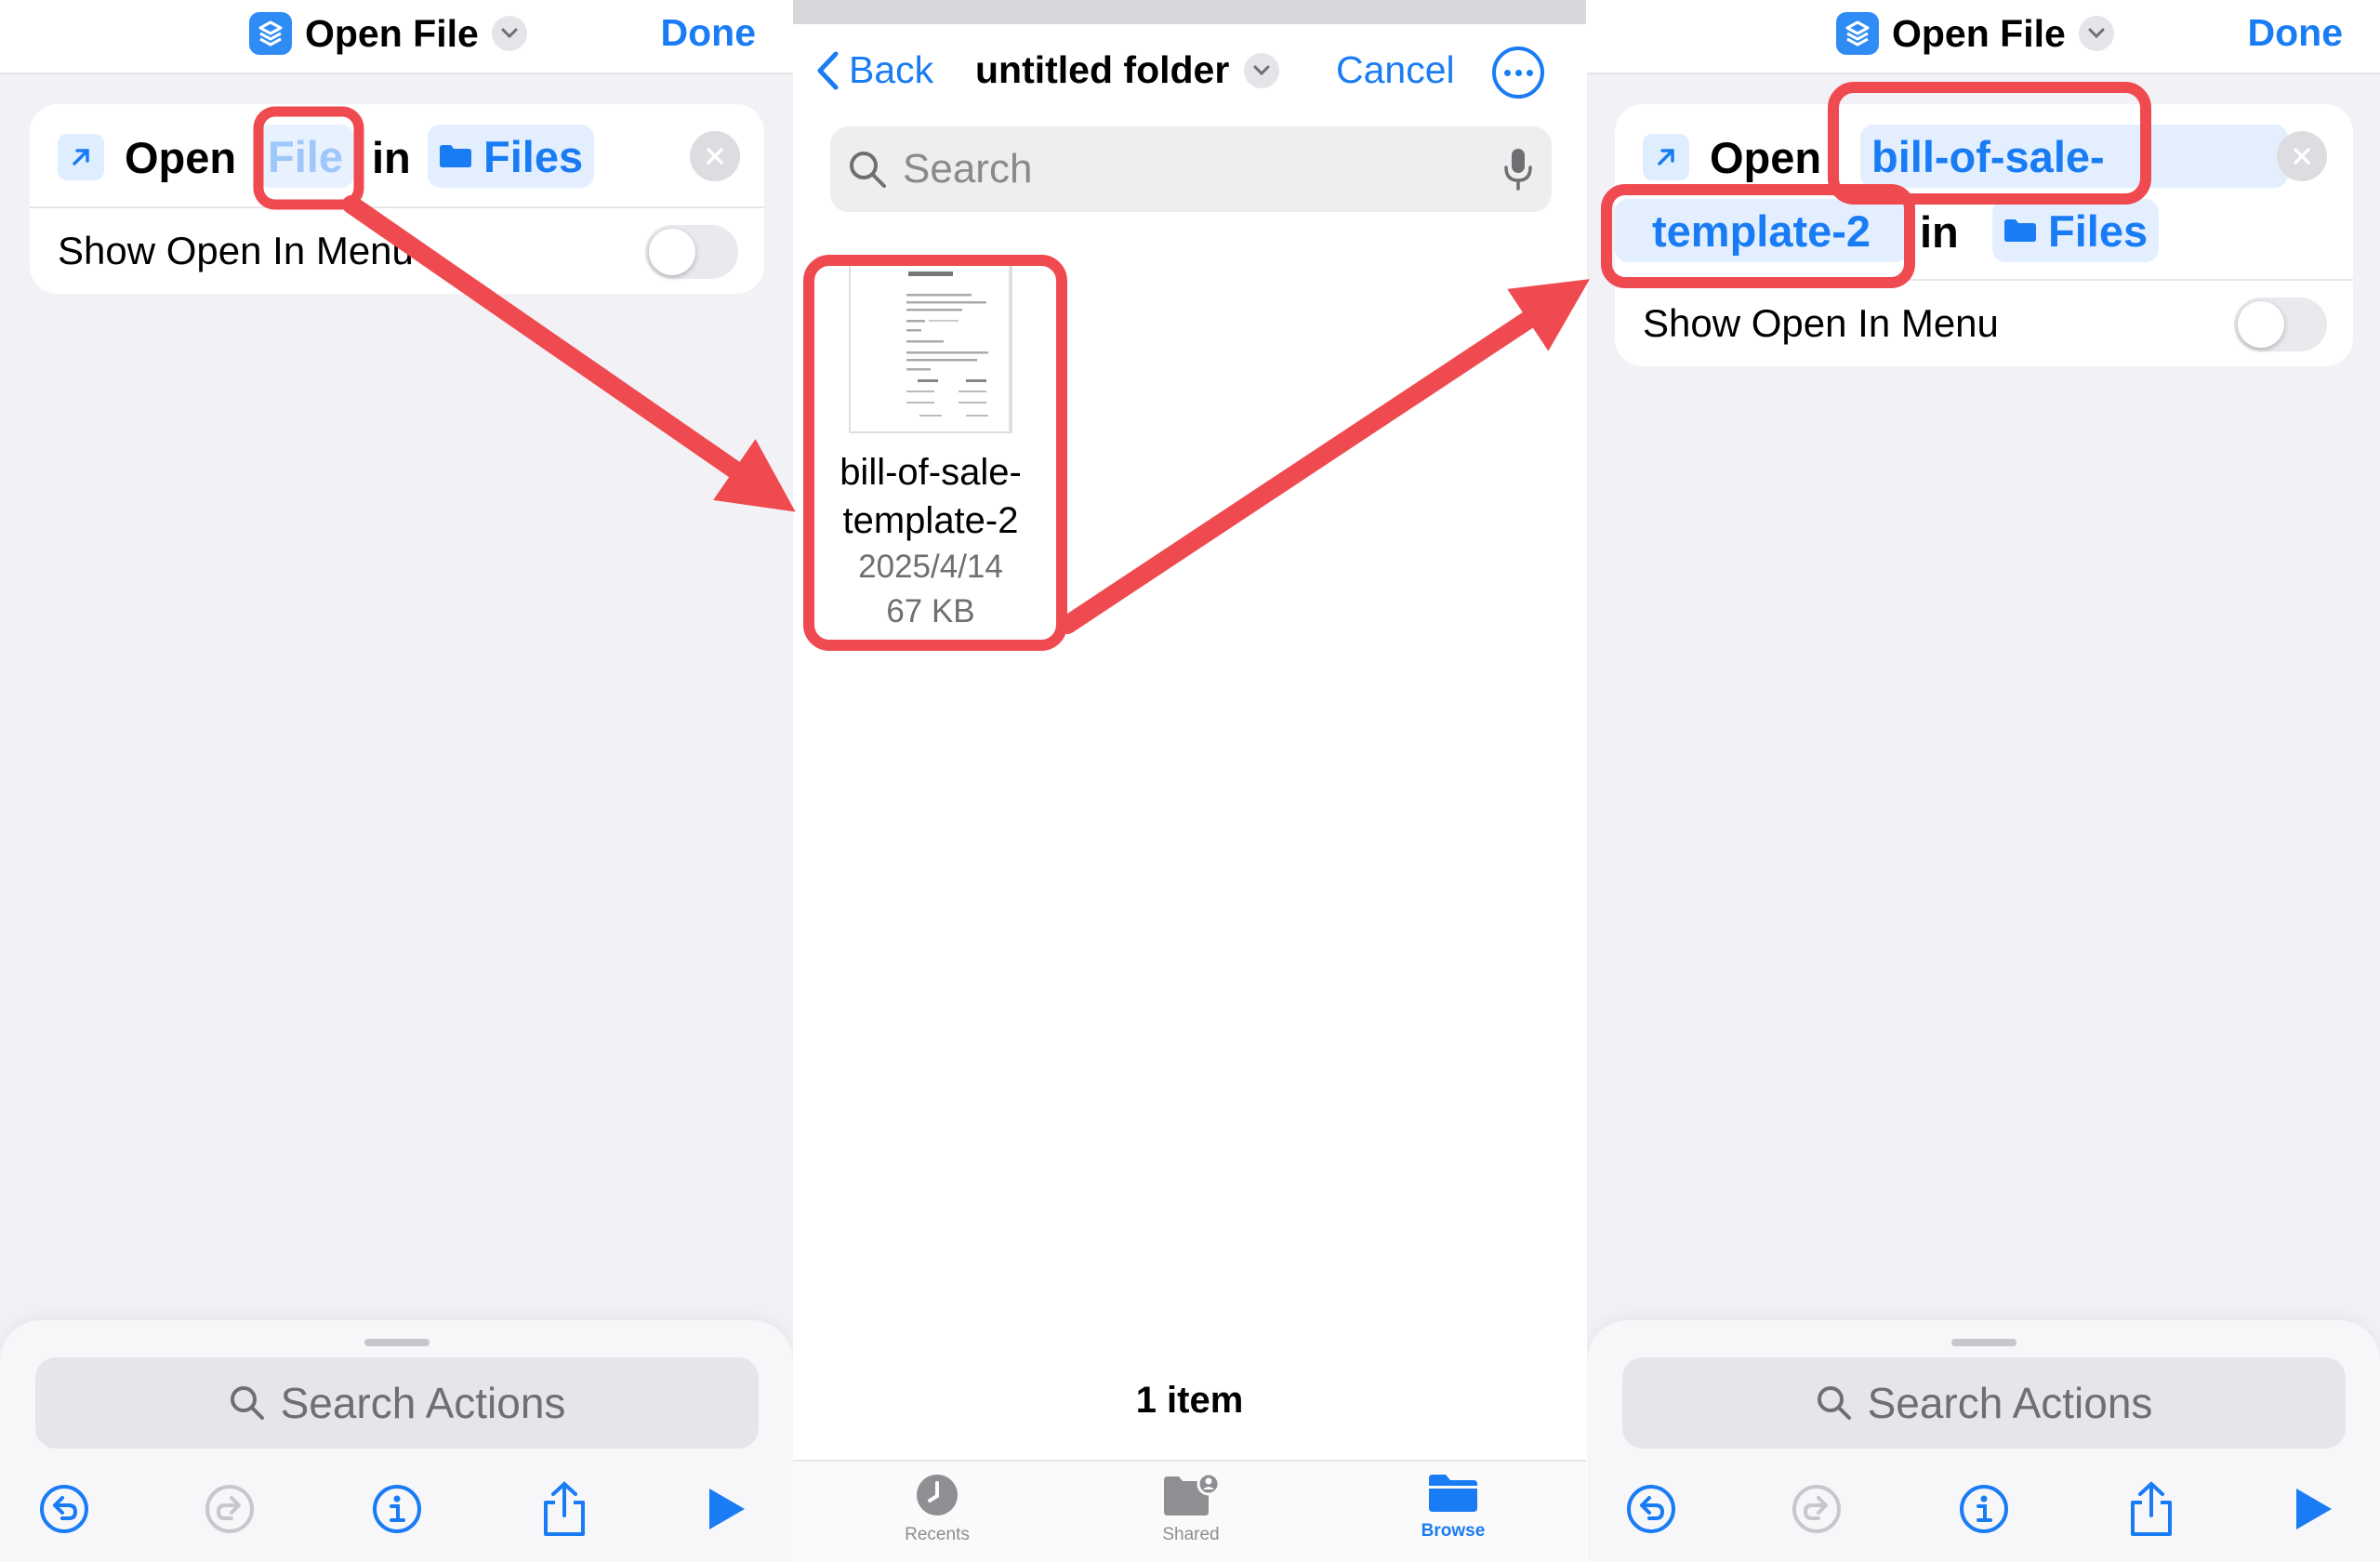 Image resolution: width=2380 pixels, height=1562 pixels. Describe the element at coordinates (930, 567) in the screenshot. I see `file-date: 2025/4/14` at that location.